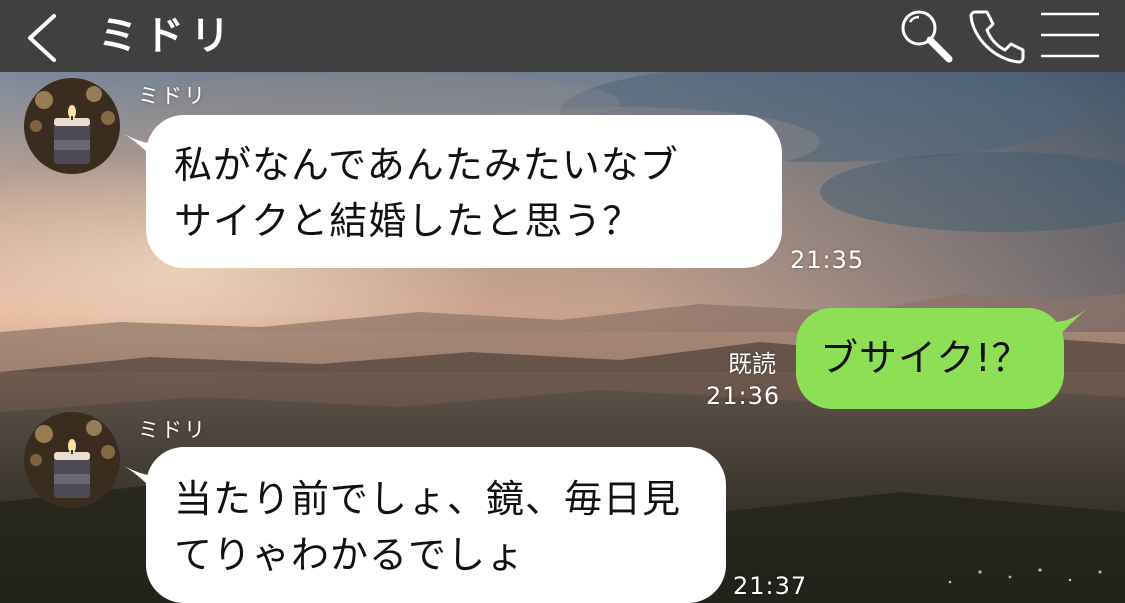 The width and height of the screenshot is (1125, 603). Describe the element at coordinates (827, 260) in the screenshot. I see `message-time: 21:35` at that location.